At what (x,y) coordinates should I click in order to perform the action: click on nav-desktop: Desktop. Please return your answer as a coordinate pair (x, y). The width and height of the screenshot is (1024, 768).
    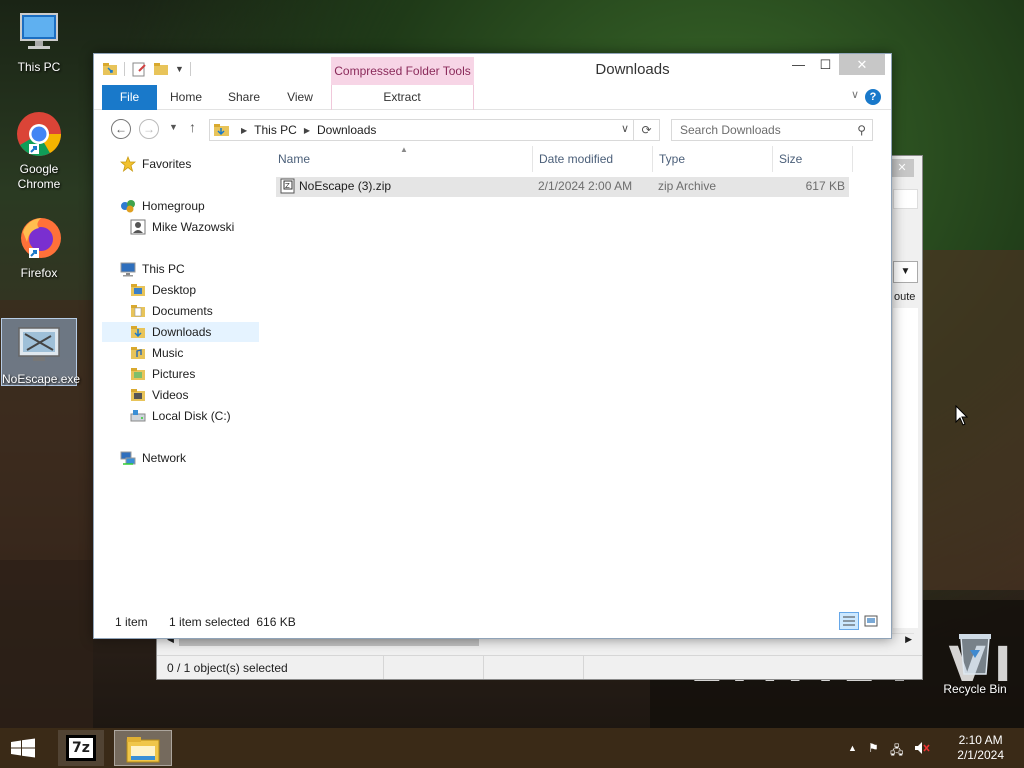
    Looking at the image, I should click on (163, 290).